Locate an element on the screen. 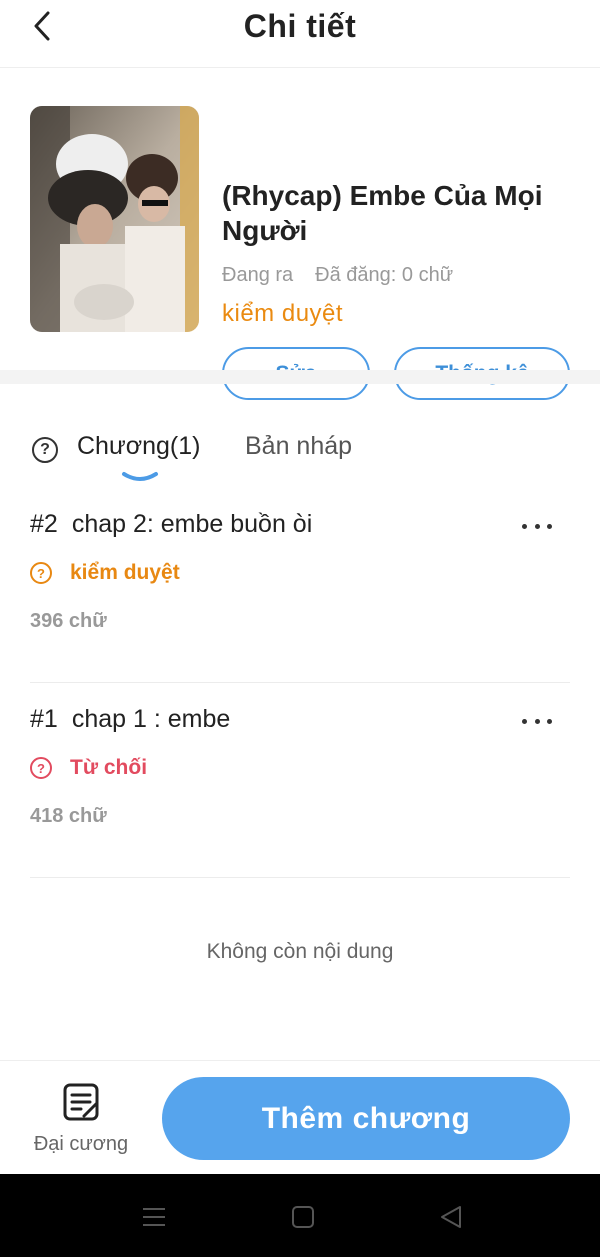 This screenshot has width=600, height=1257. end-of-list-text: Không còn nội dung is located at coordinates (300, 951).